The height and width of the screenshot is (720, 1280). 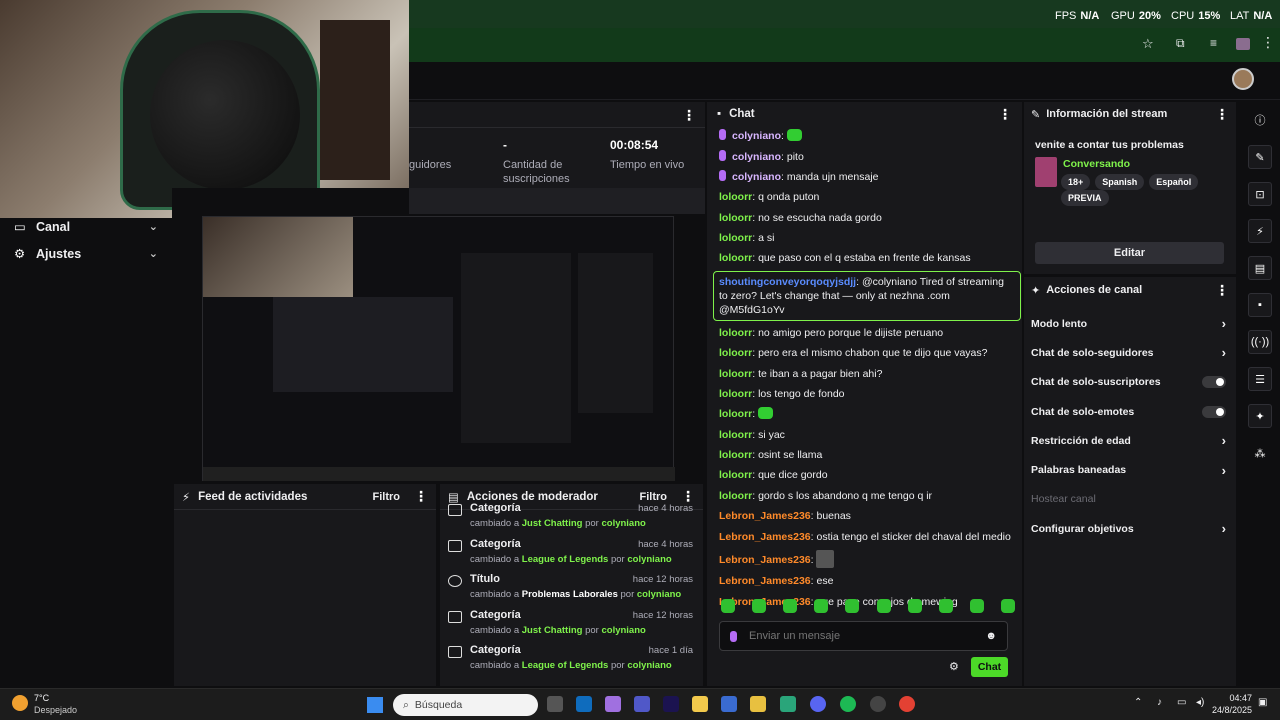 What do you see at coordinates (584, 704) in the screenshot?
I see `outlook-icon` at bounding box center [584, 704].